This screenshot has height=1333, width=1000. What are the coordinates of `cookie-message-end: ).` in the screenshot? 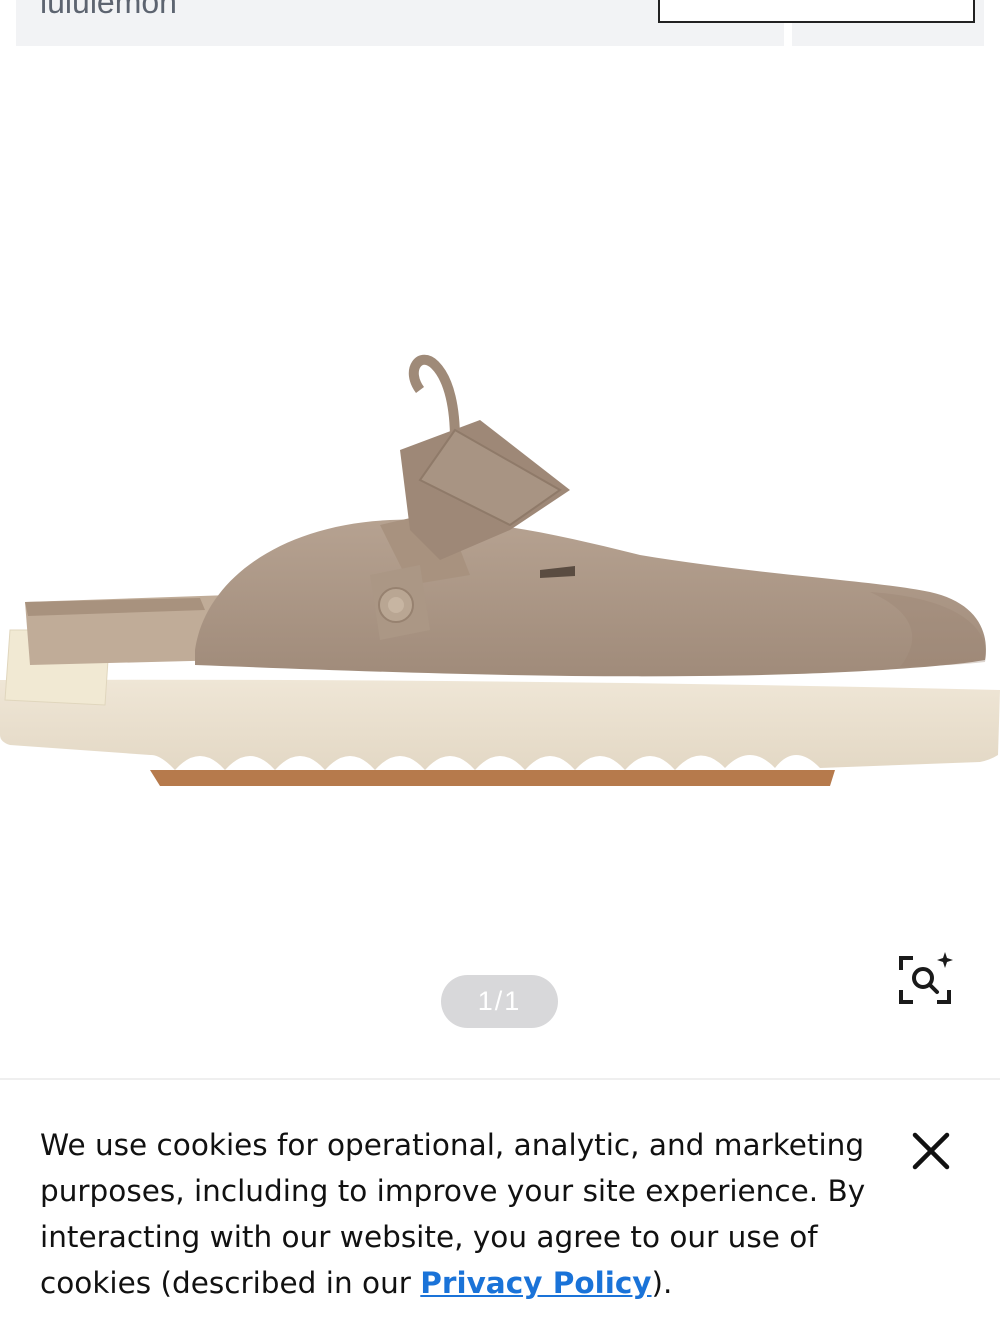 It's located at (662, 1283).